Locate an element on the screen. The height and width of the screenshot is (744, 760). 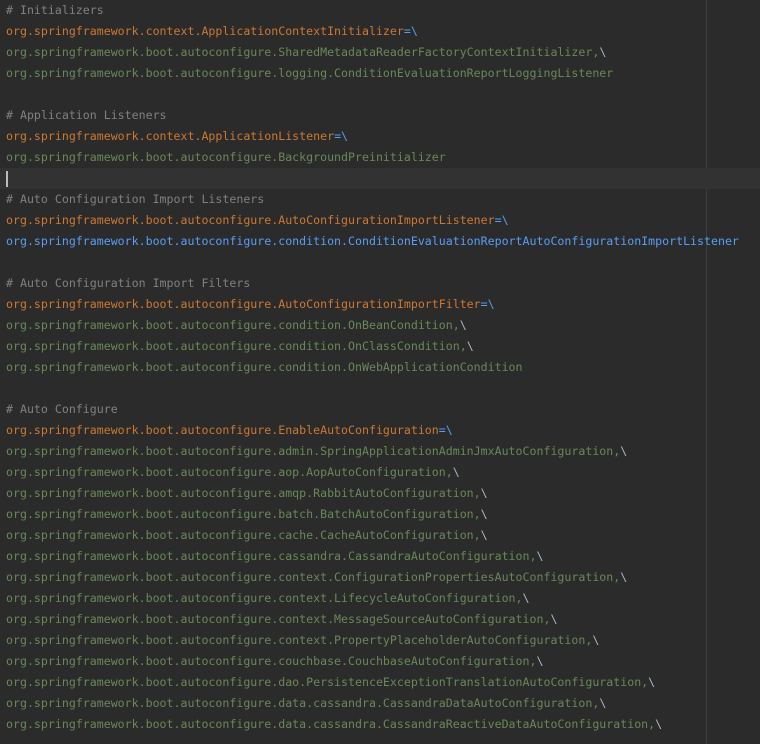
current-line is located at coordinates (380, 178).